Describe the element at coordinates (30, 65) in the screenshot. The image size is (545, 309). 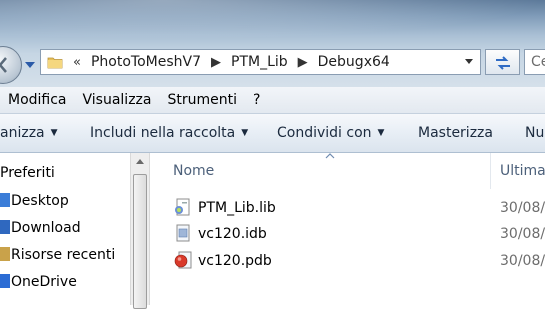
I see `history-dropdown-icon` at that location.